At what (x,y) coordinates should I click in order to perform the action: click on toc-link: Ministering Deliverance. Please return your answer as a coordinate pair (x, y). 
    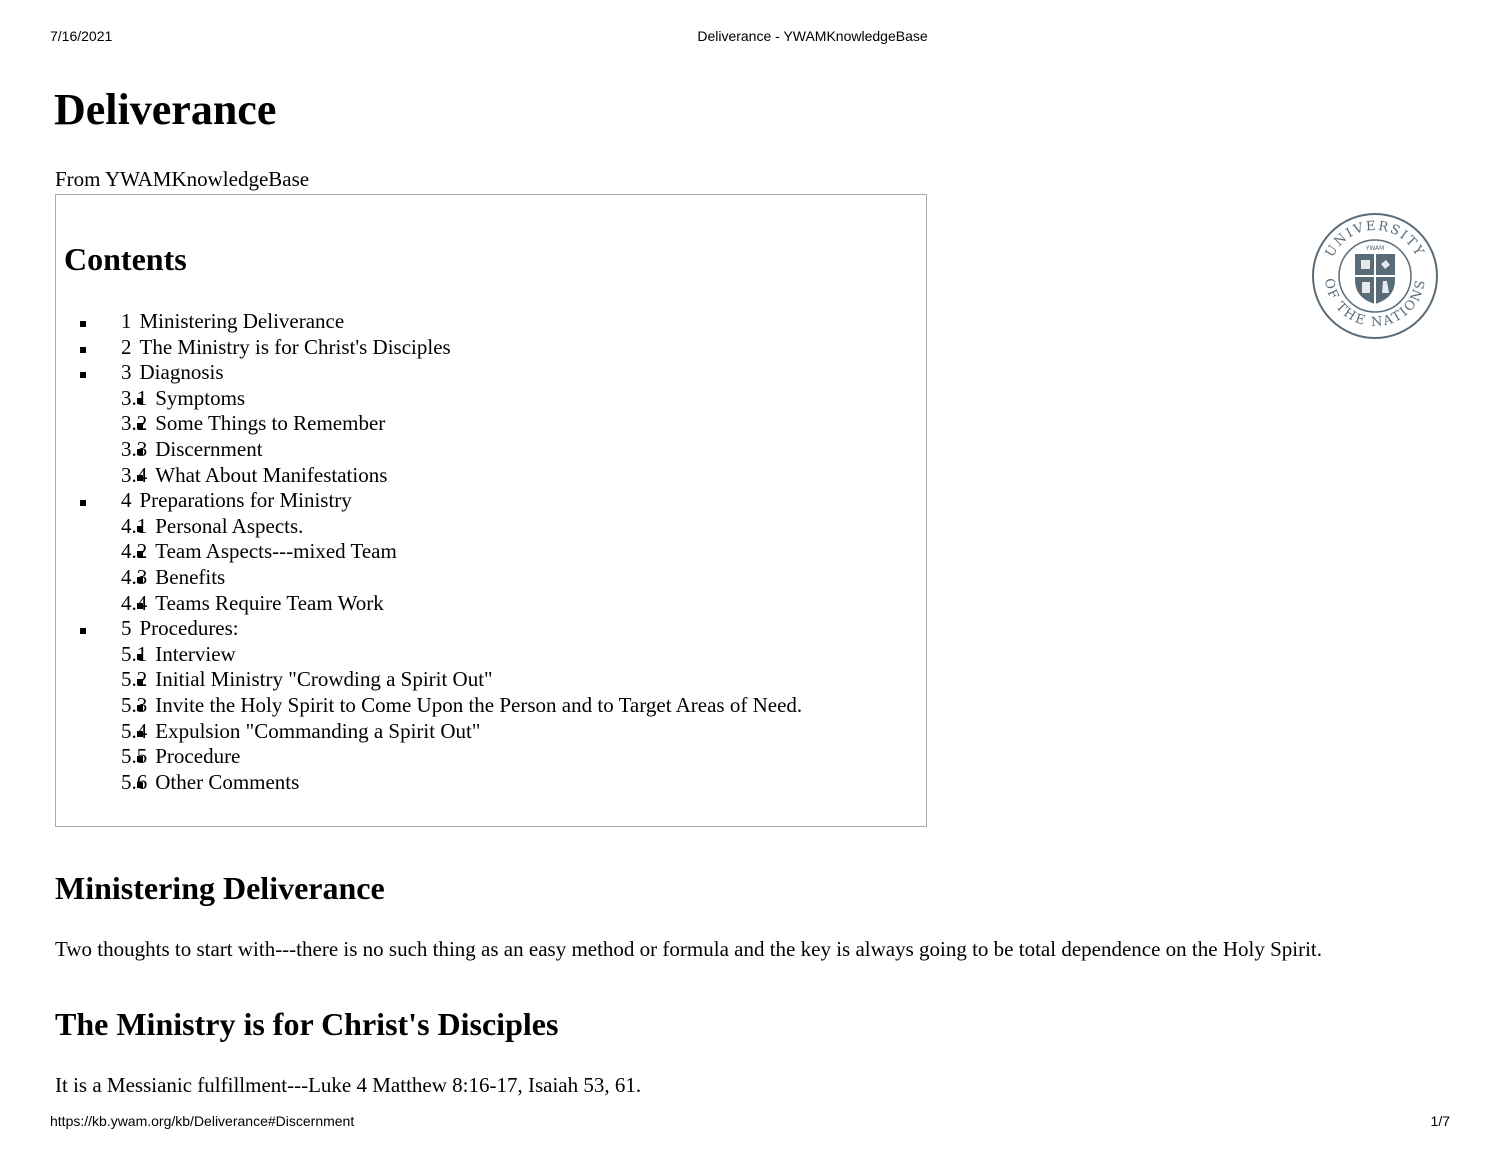
    Looking at the image, I should click on (242, 321).